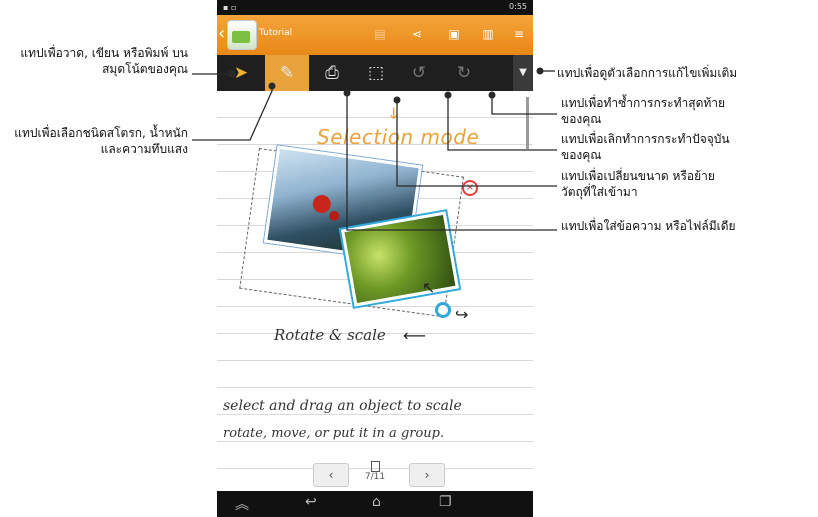 This screenshot has width=818, height=517. Describe the element at coordinates (374, 149) in the screenshot. I see `callout-lines` at that location.